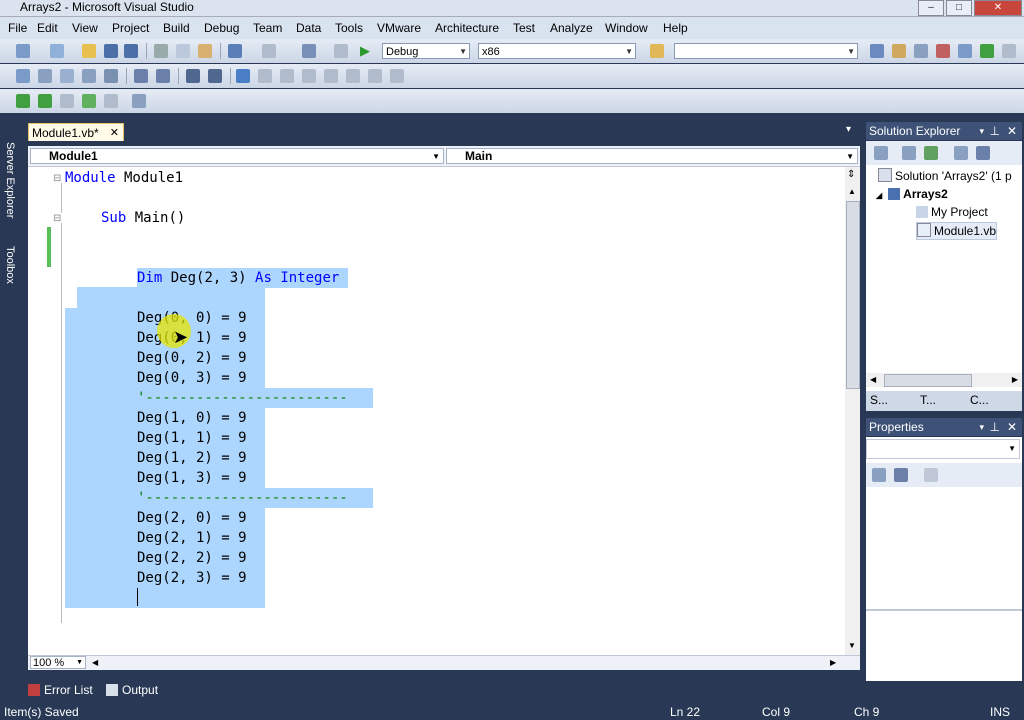 This screenshot has width=1024, height=720. I want to click on refresh-icon, so click(931, 153).